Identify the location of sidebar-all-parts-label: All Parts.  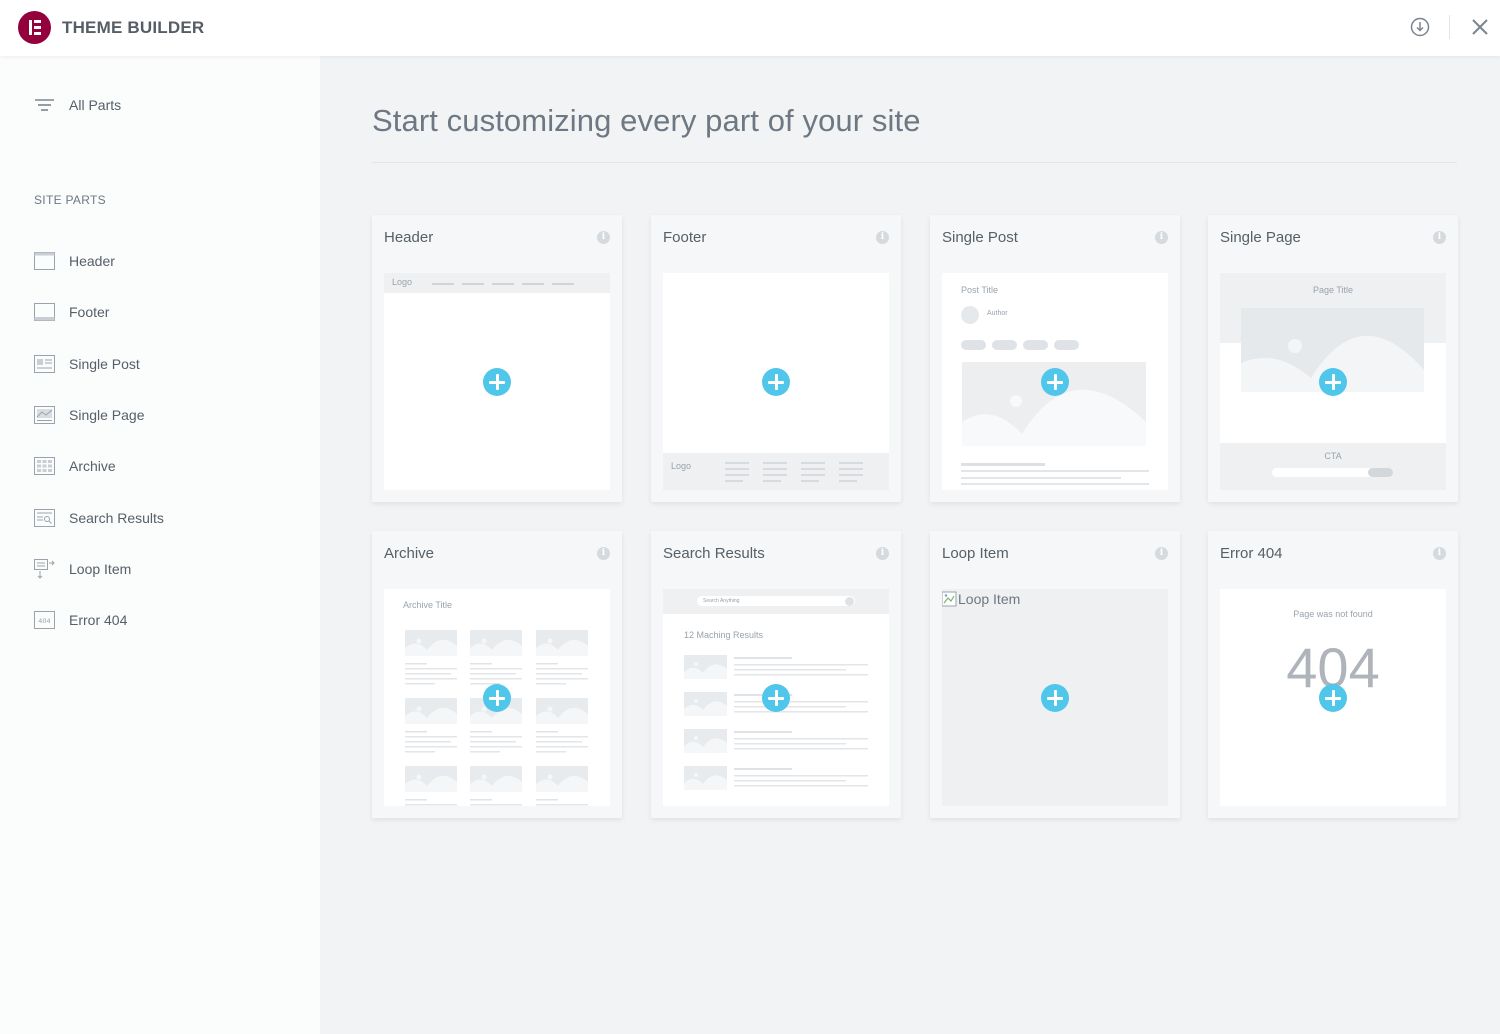
(95, 105).